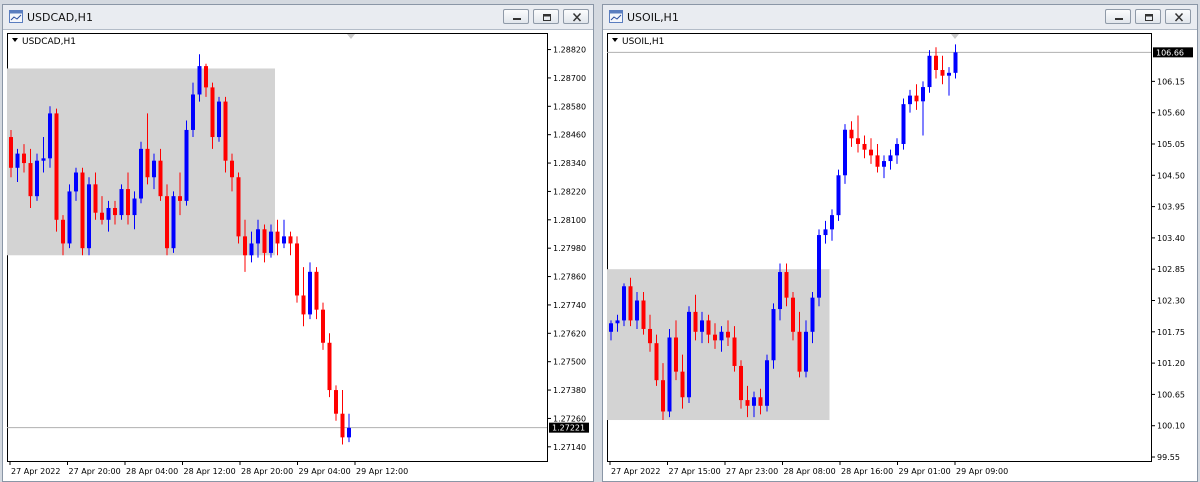  What do you see at coordinates (643, 42) in the screenshot?
I see `chart-symbol-label: USOIL,H1` at bounding box center [643, 42].